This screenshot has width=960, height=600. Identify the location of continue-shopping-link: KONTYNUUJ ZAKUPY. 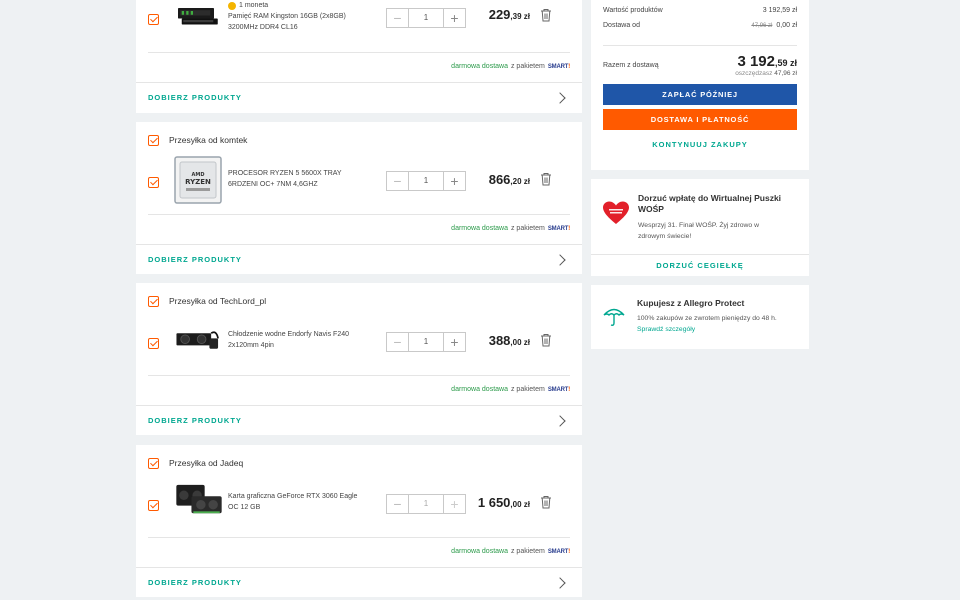
(700, 144).